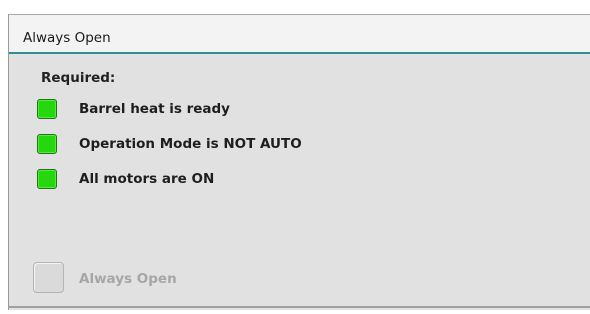 This screenshot has height=314, width=590. Describe the element at coordinates (78, 78) in the screenshot. I see `required-label: Required:` at that location.